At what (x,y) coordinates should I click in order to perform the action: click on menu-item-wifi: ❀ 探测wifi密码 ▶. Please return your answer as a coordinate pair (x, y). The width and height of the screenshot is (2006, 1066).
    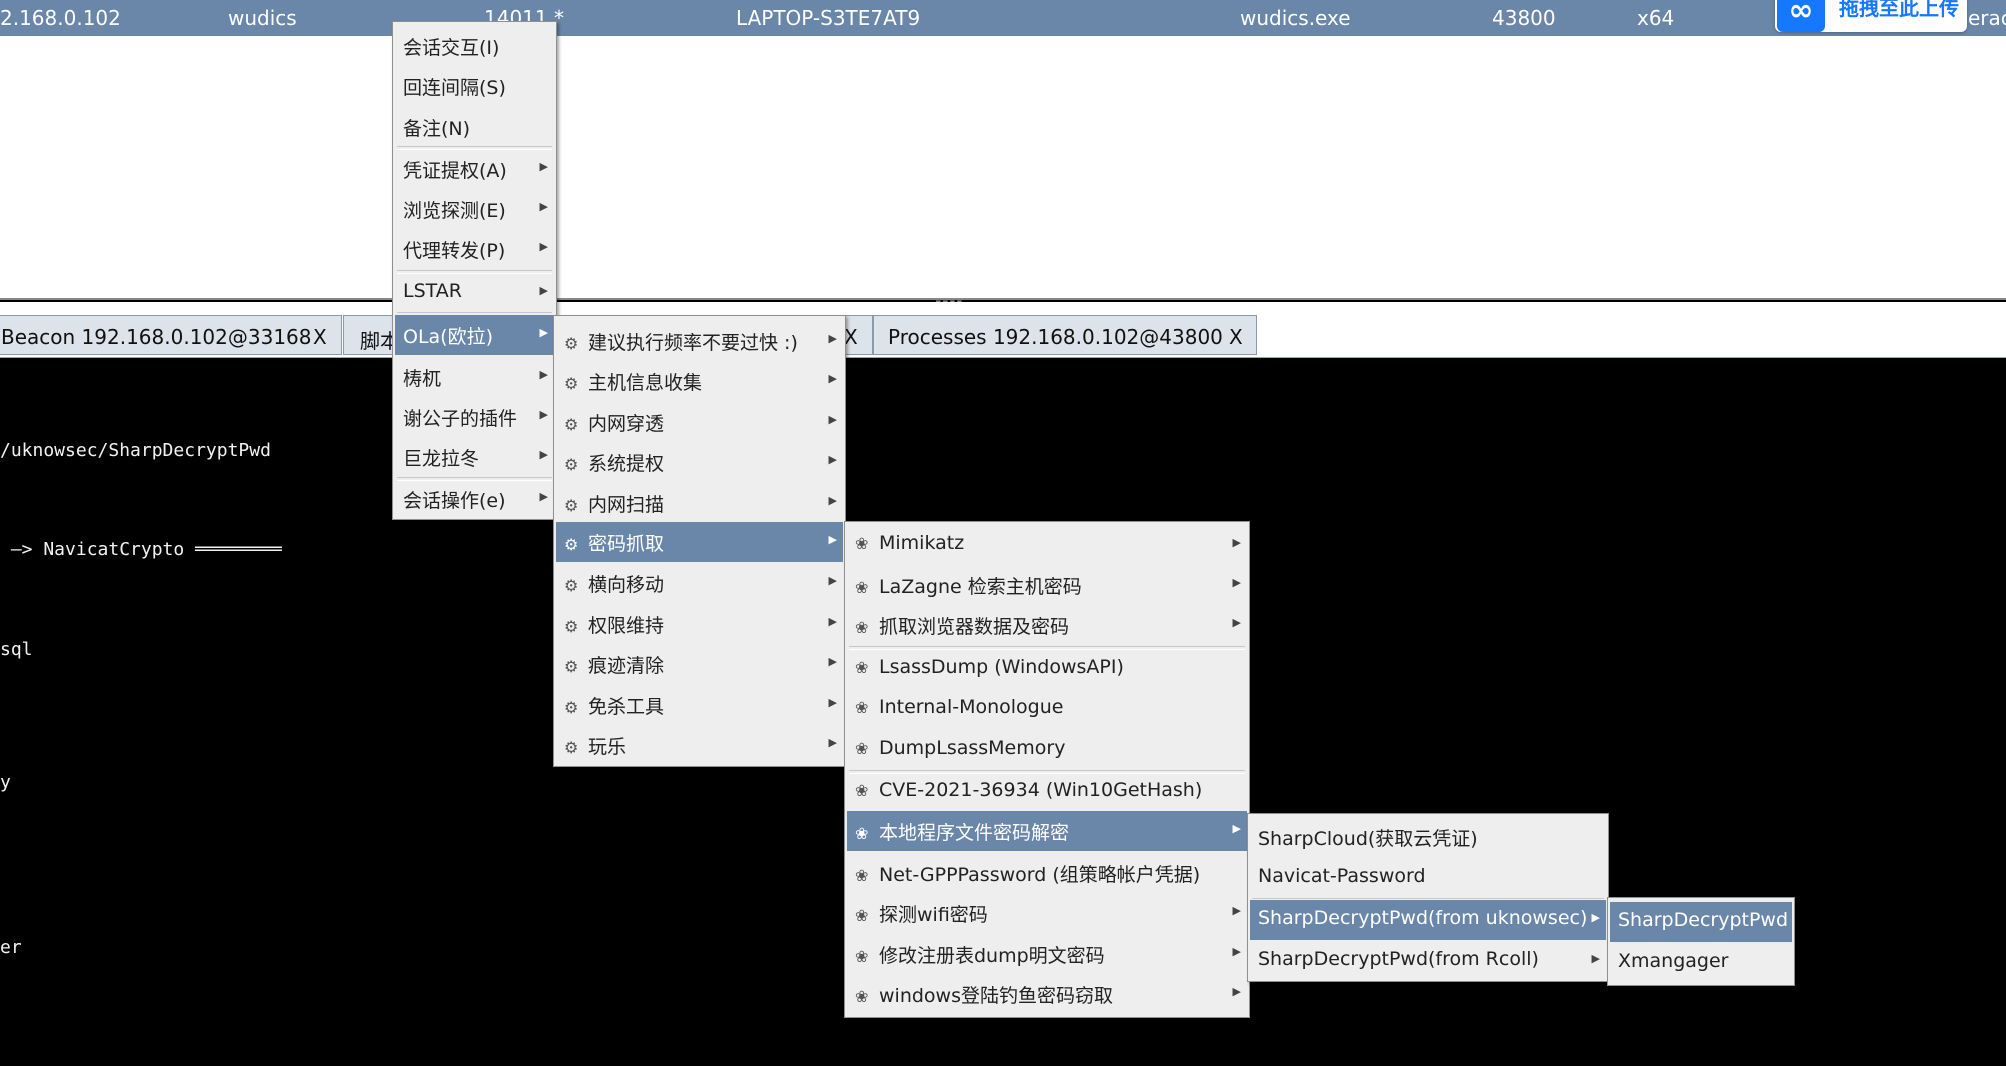
    Looking at the image, I should click on (1047, 912).